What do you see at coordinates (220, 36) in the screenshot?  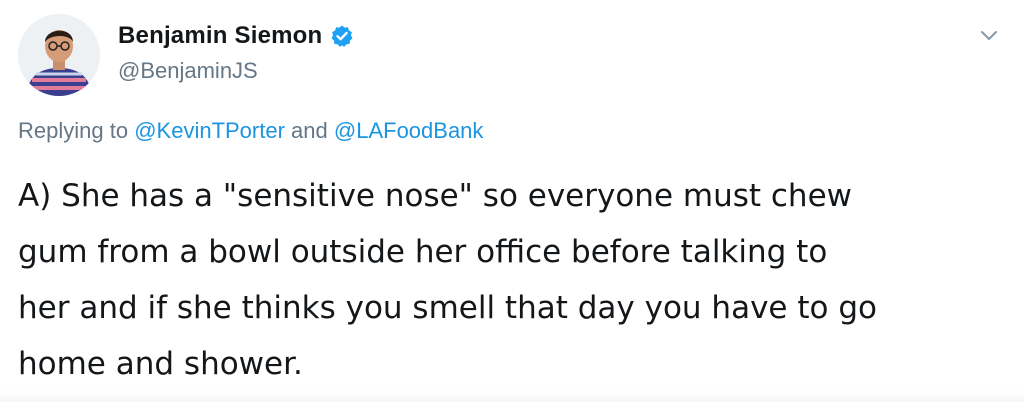 I see `author-display-name: Benjamin Siemon` at bounding box center [220, 36].